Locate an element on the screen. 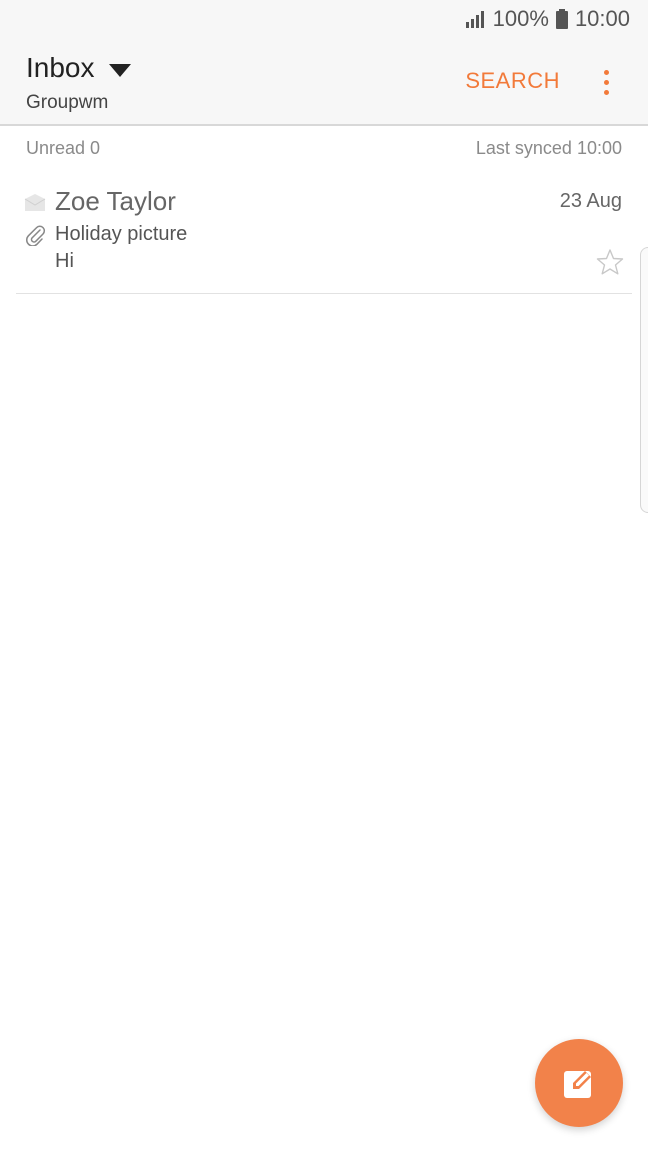 The height and width of the screenshot is (1152, 648). status-indicators: 100% 10:00 is located at coordinates (547, 19).